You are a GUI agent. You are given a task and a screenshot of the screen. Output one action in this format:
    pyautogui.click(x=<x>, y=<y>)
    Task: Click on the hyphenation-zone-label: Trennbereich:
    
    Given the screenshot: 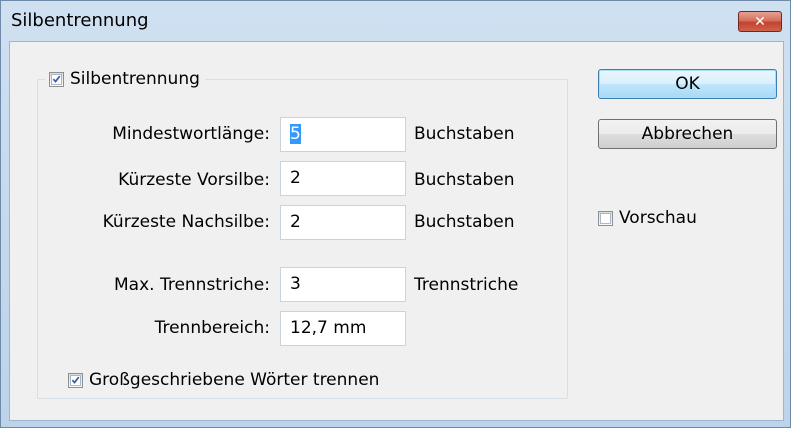 What is the action you would take?
    pyautogui.click(x=212, y=328)
    